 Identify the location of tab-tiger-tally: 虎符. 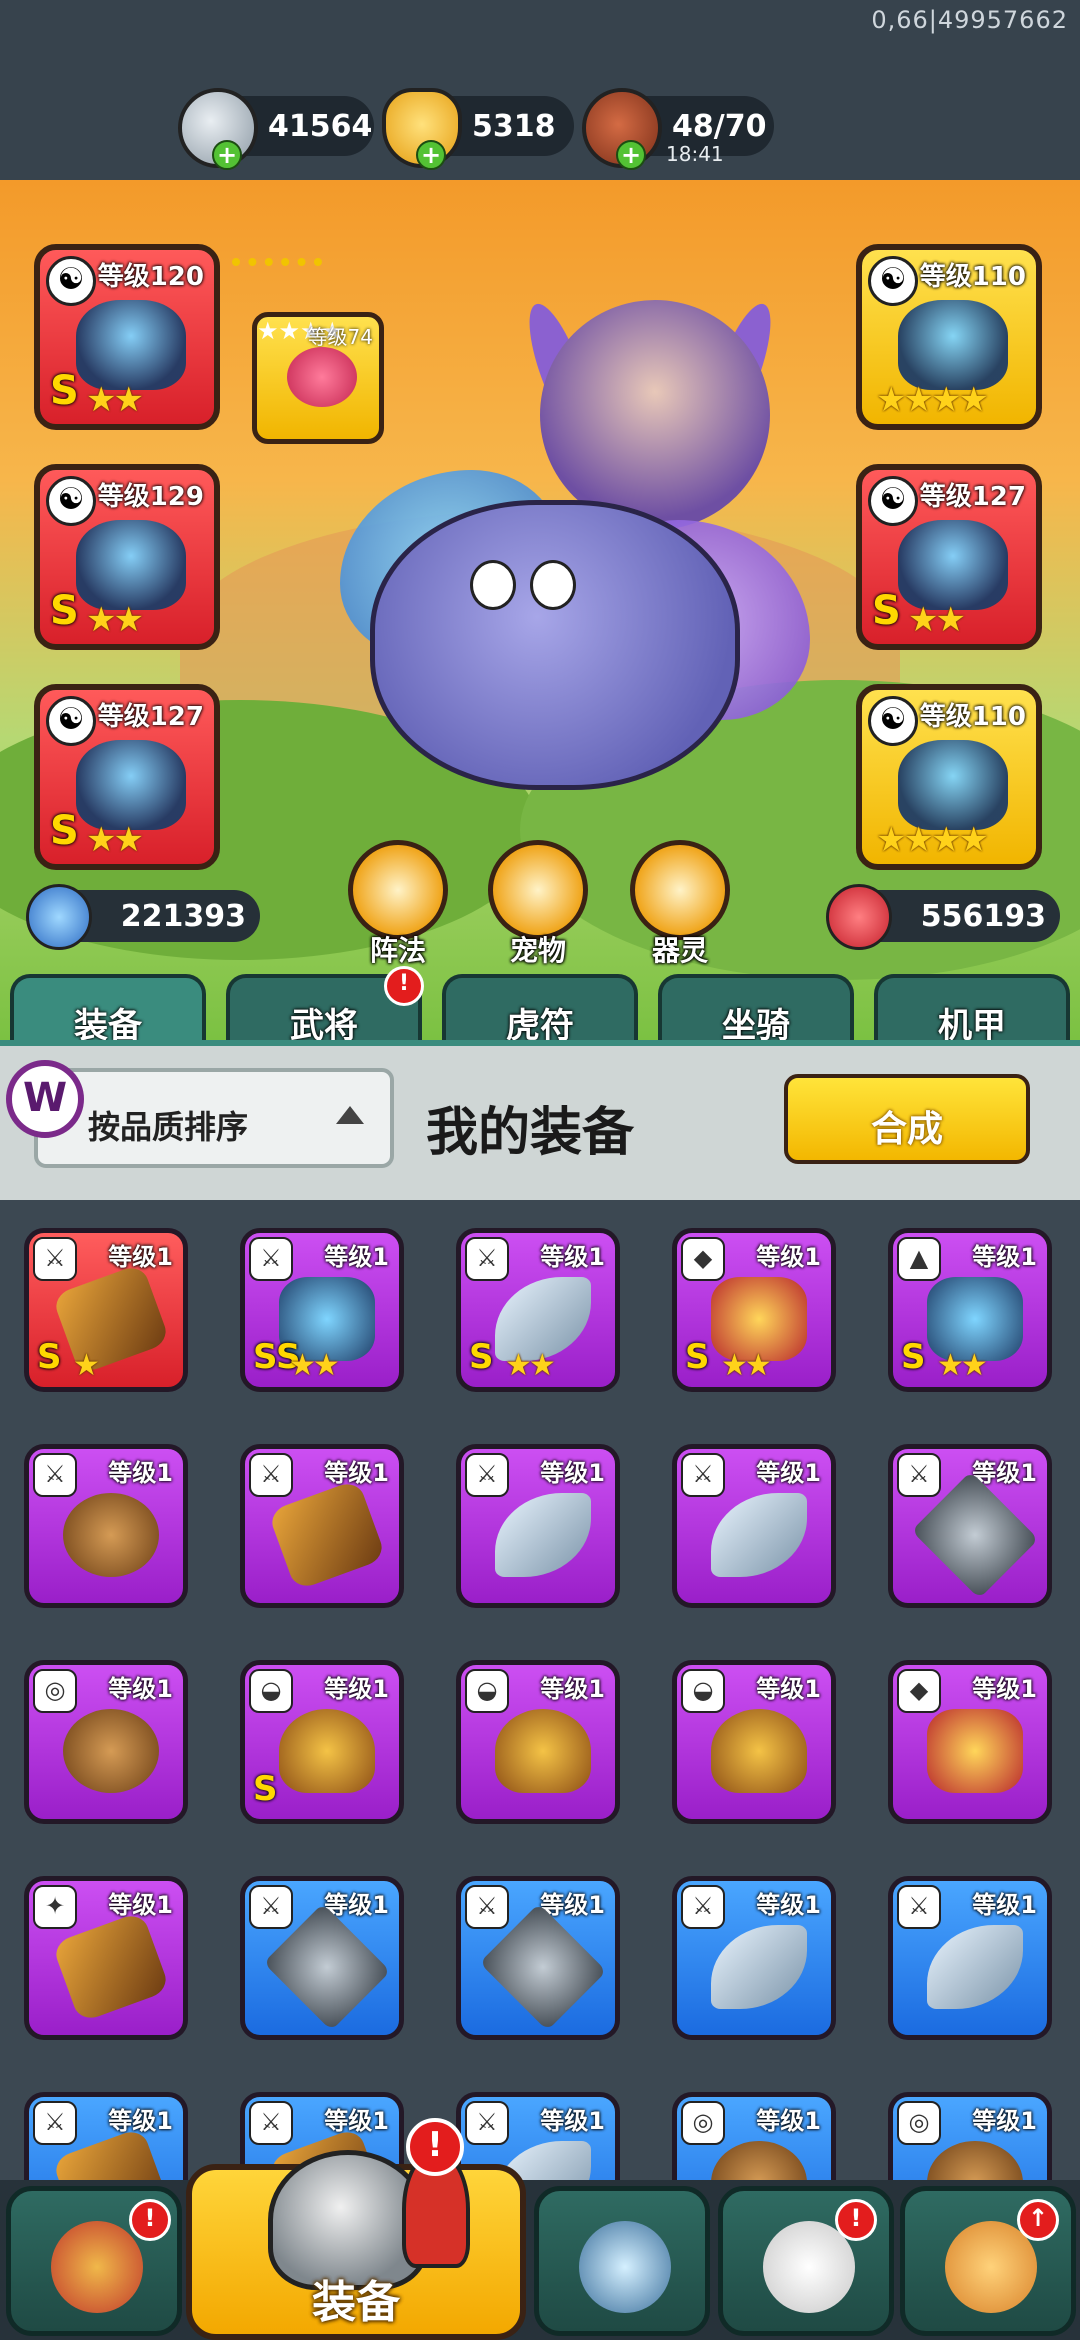
(540, 1010).